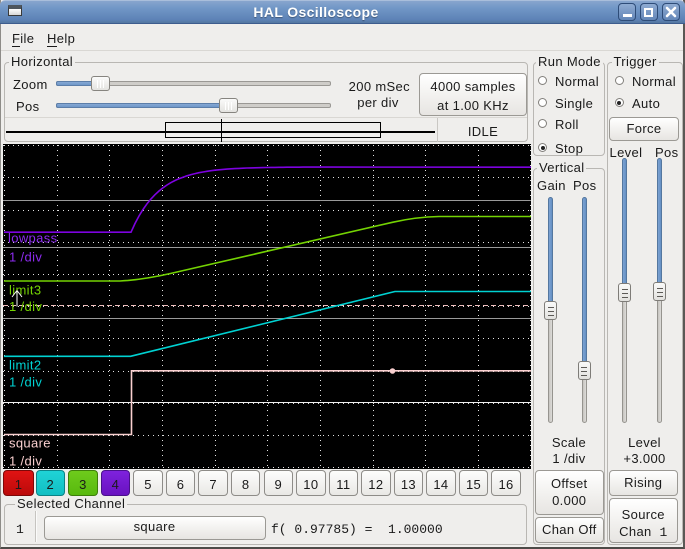 Image resolution: width=685 pixels, height=549 pixels. What do you see at coordinates (25, 364) in the screenshot?
I see `svg-text: limit2` at bounding box center [25, 364].